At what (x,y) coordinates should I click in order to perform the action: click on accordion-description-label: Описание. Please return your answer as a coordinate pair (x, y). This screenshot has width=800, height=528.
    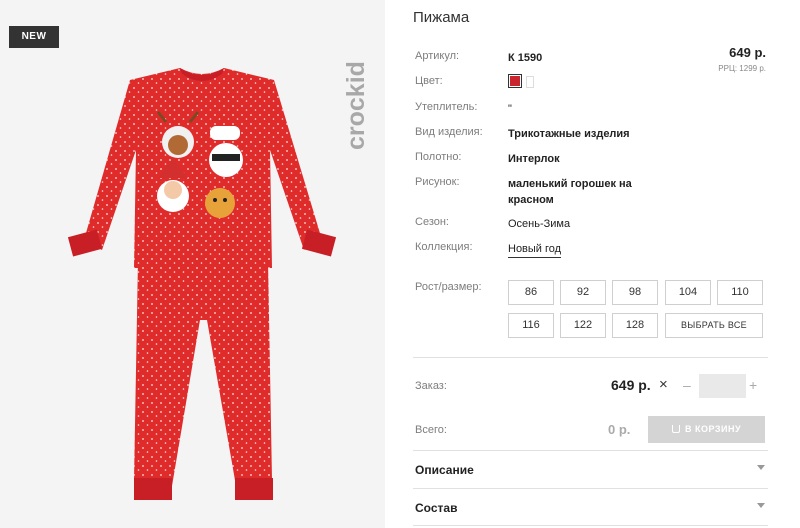
    Looking at the image, I should click on (444, 470).